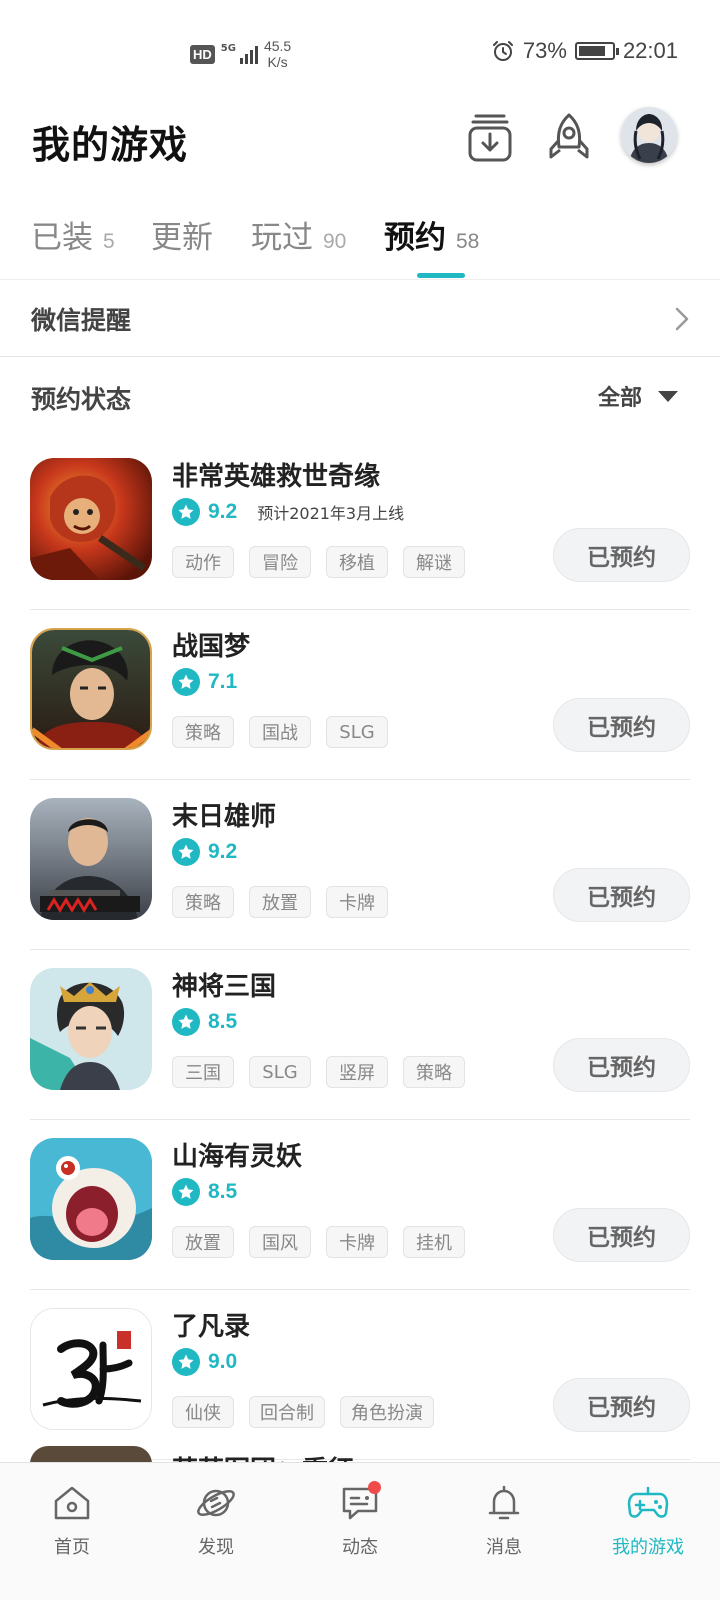  I want to click on nav-feed: 动态, so click(360, 1520).